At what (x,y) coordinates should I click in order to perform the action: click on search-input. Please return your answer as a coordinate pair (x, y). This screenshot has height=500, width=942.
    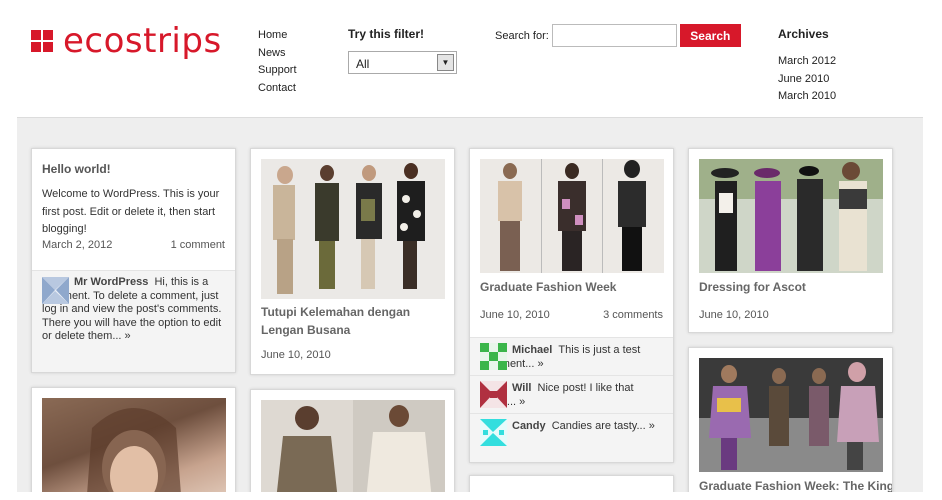
    Looking at the image, I should click on (614, 35).